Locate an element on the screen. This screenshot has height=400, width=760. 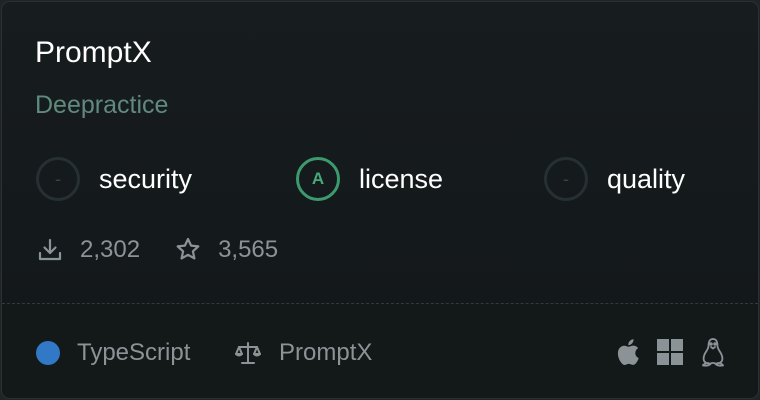
license-info: PromptX is located at coordinates (303, 353).